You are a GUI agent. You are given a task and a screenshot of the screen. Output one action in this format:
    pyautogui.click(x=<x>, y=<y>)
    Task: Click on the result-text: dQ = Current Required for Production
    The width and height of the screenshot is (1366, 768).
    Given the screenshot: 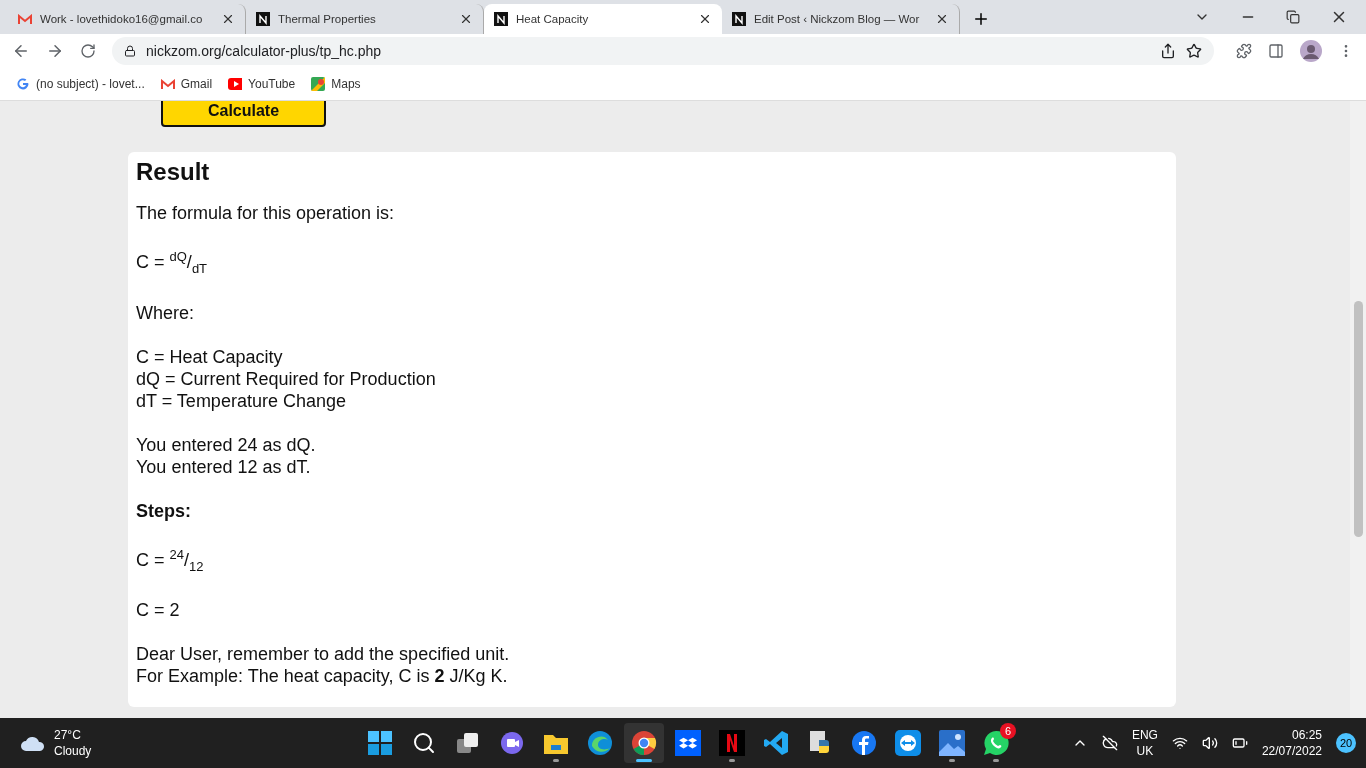 What is the action you would take?
    pyautogui.click(x=286, y=378)
    